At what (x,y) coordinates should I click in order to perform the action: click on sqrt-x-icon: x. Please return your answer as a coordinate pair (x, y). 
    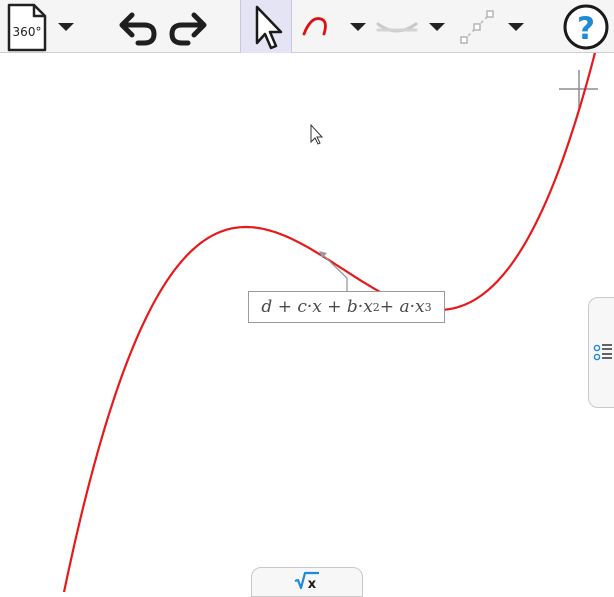
    Looking at the image, I should click on (306, 581).